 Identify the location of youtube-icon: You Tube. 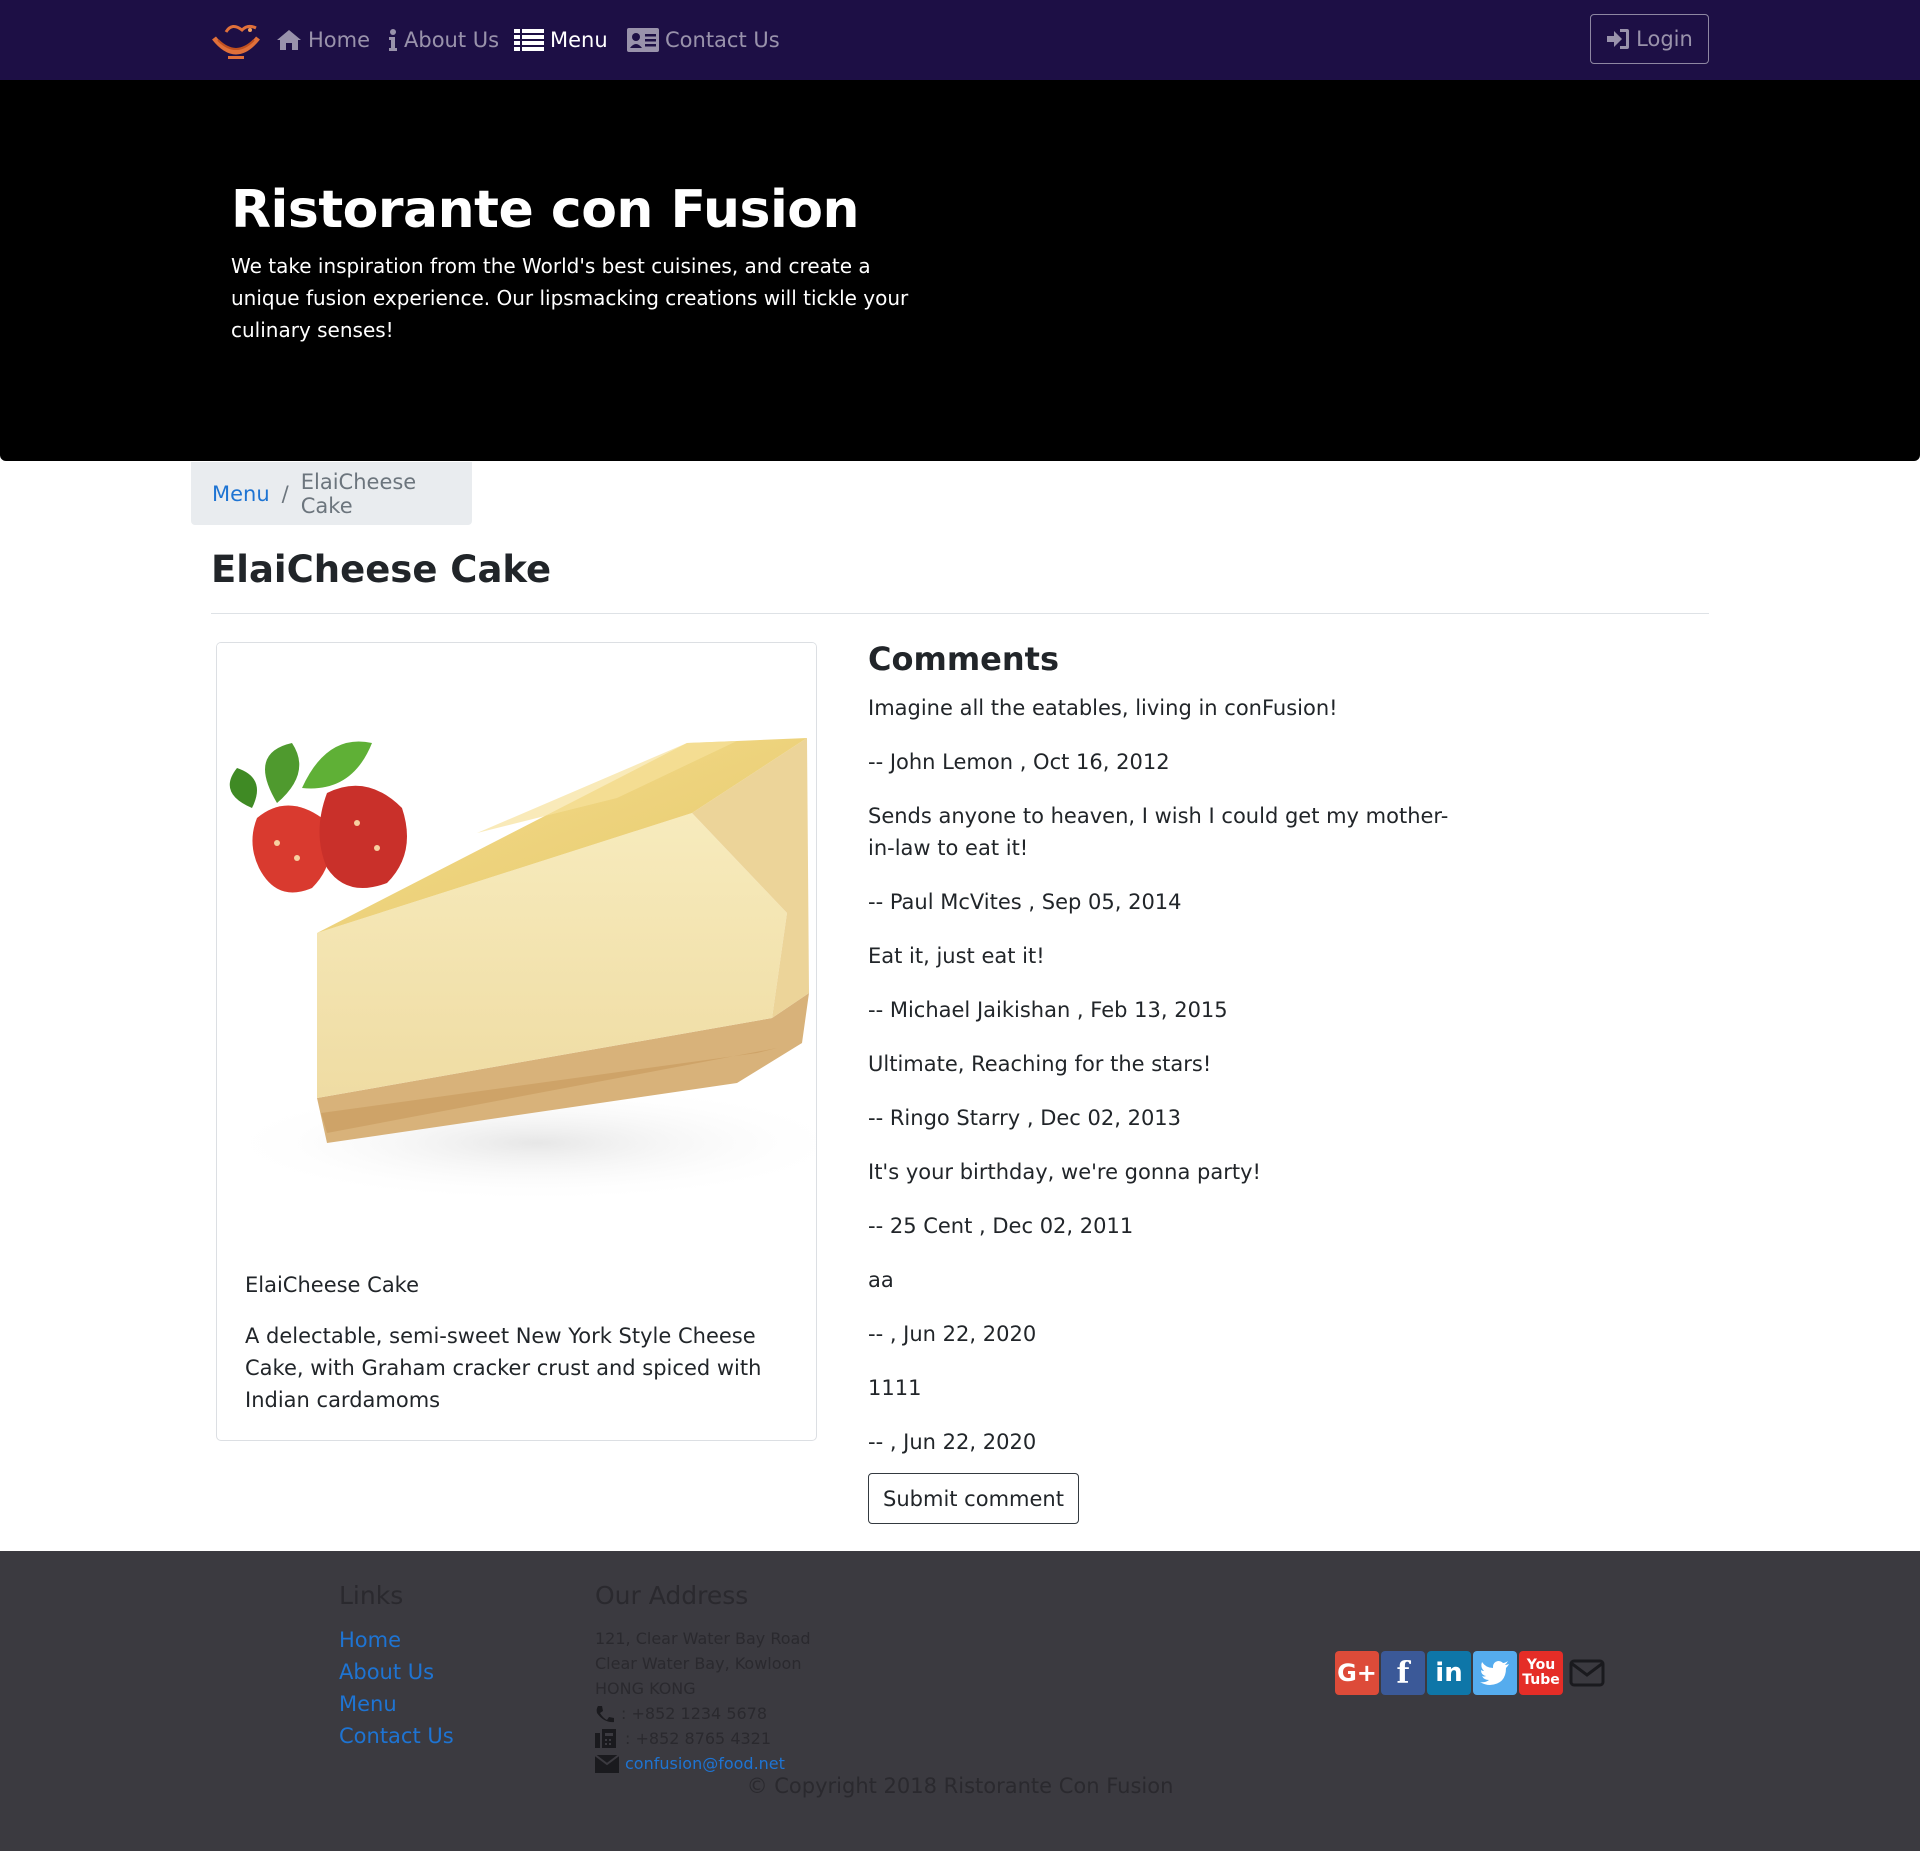
(1541, 1673).